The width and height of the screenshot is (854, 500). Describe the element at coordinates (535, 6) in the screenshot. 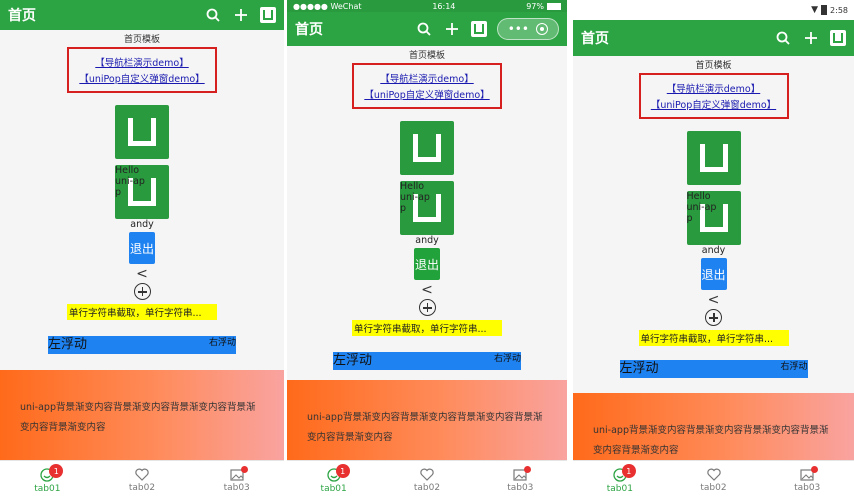

I see `battery-text: 97%` at that location.